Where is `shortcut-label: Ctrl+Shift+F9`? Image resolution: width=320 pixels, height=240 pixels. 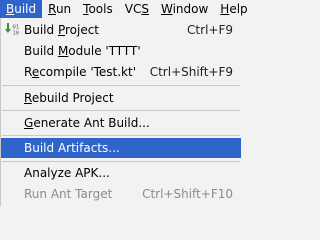 shortcut-label: Ctrl+Shift+F9 is located at coordinates (191, 72).